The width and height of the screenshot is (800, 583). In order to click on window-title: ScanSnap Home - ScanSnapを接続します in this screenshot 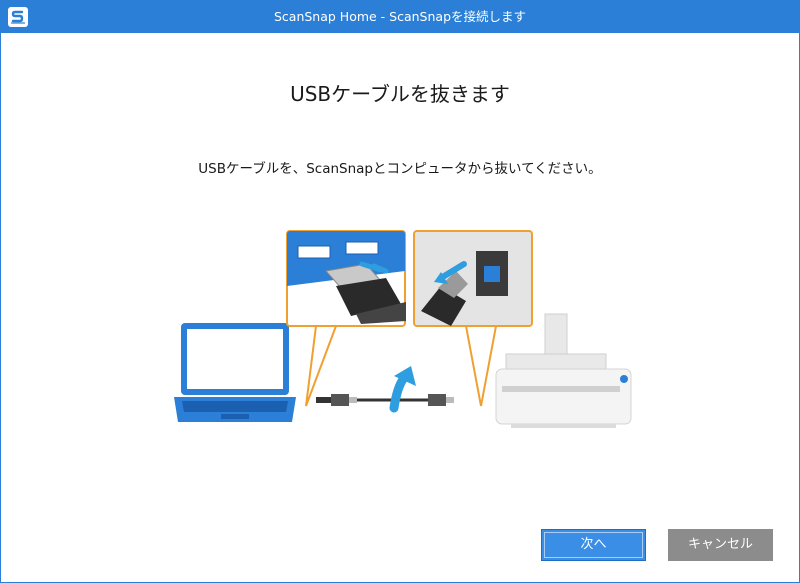, I will do `click(400, 16)`.